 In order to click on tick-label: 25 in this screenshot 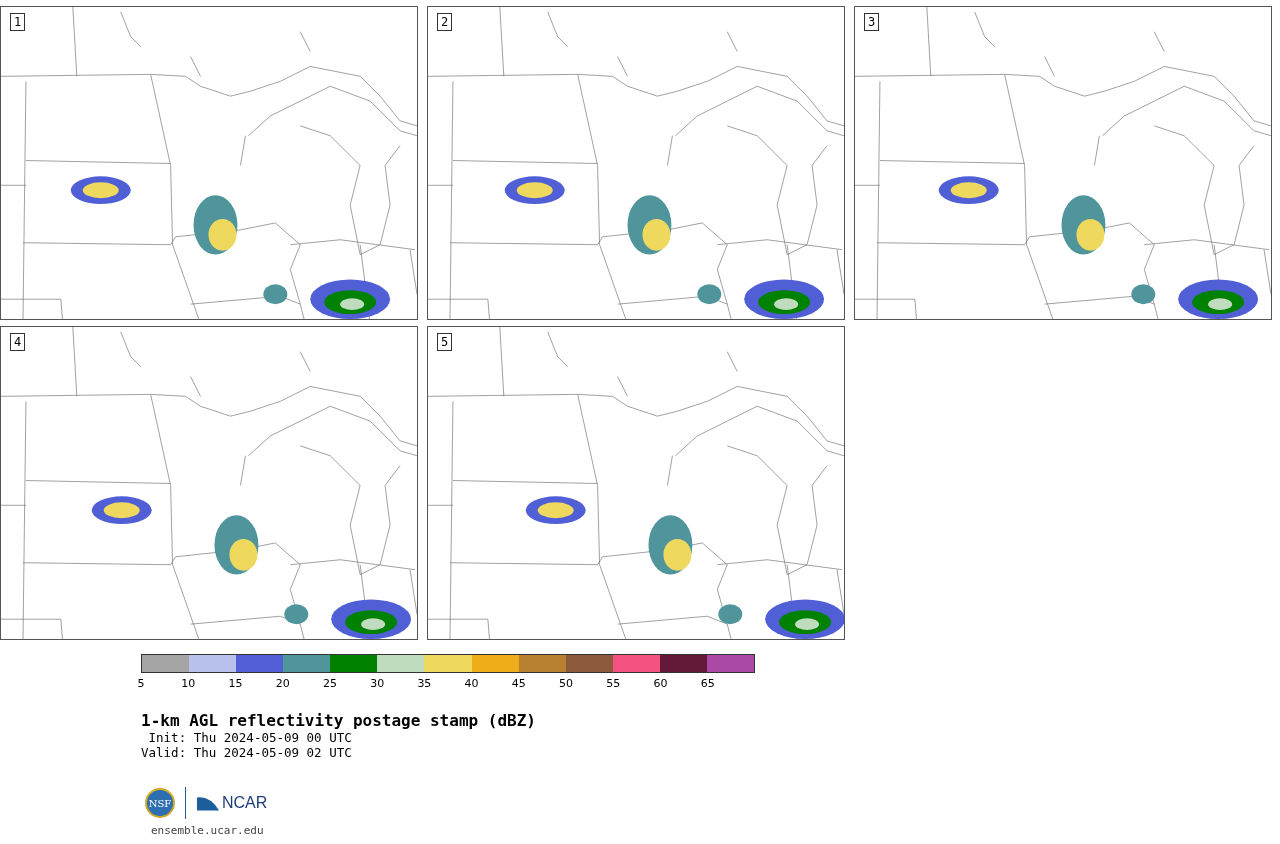, I will do `click(329, 683)`.